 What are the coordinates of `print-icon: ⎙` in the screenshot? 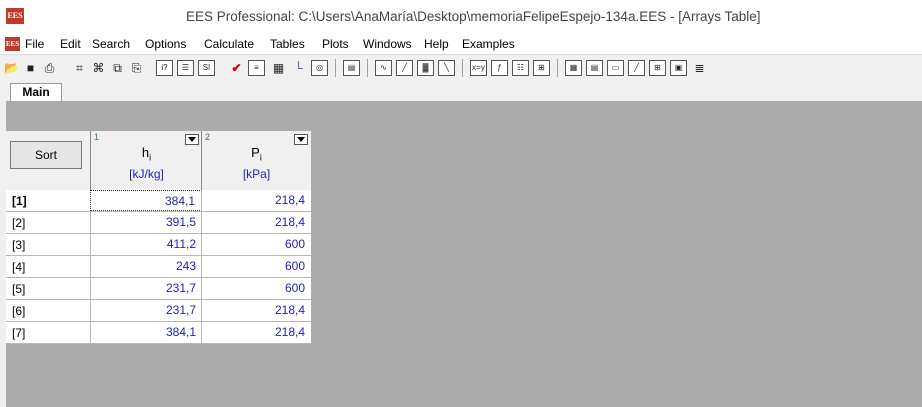 It's located at (49, 68).